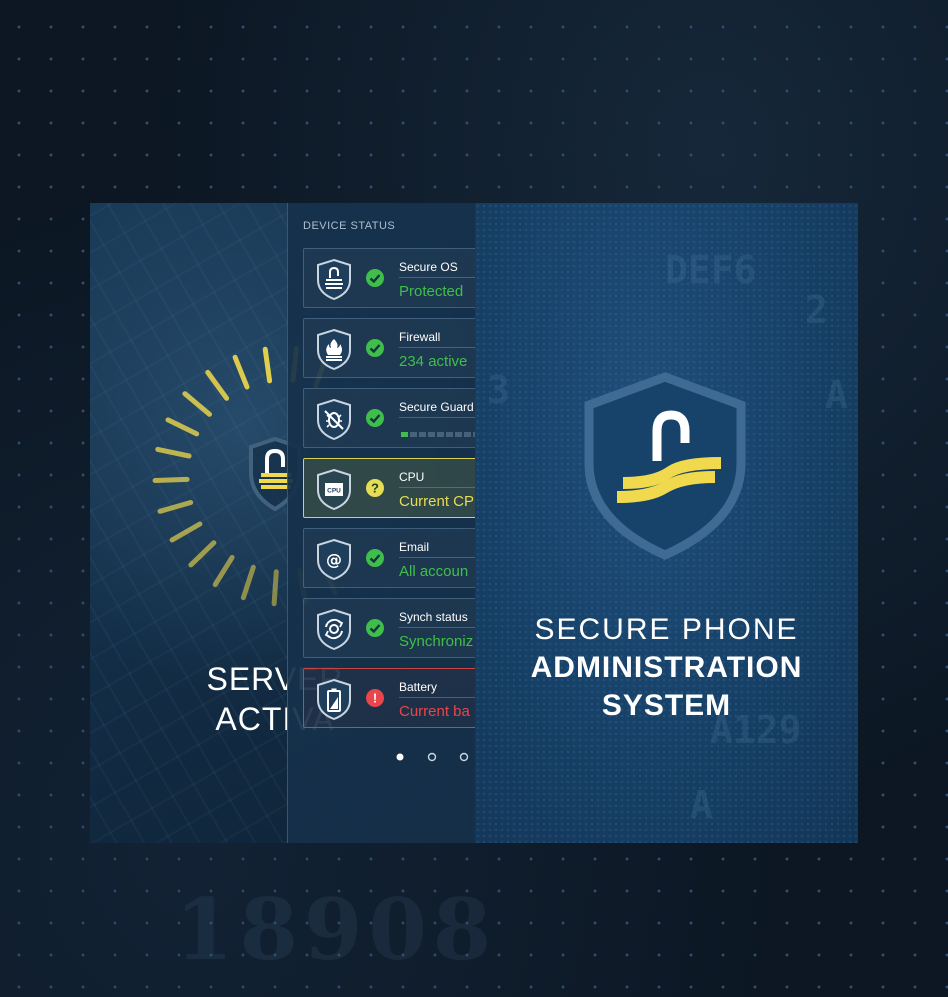 The image size is (948, 997). Describe the element at coordinates (434, 711) in the screenshot. I see `status-value: Current ba` at that location.